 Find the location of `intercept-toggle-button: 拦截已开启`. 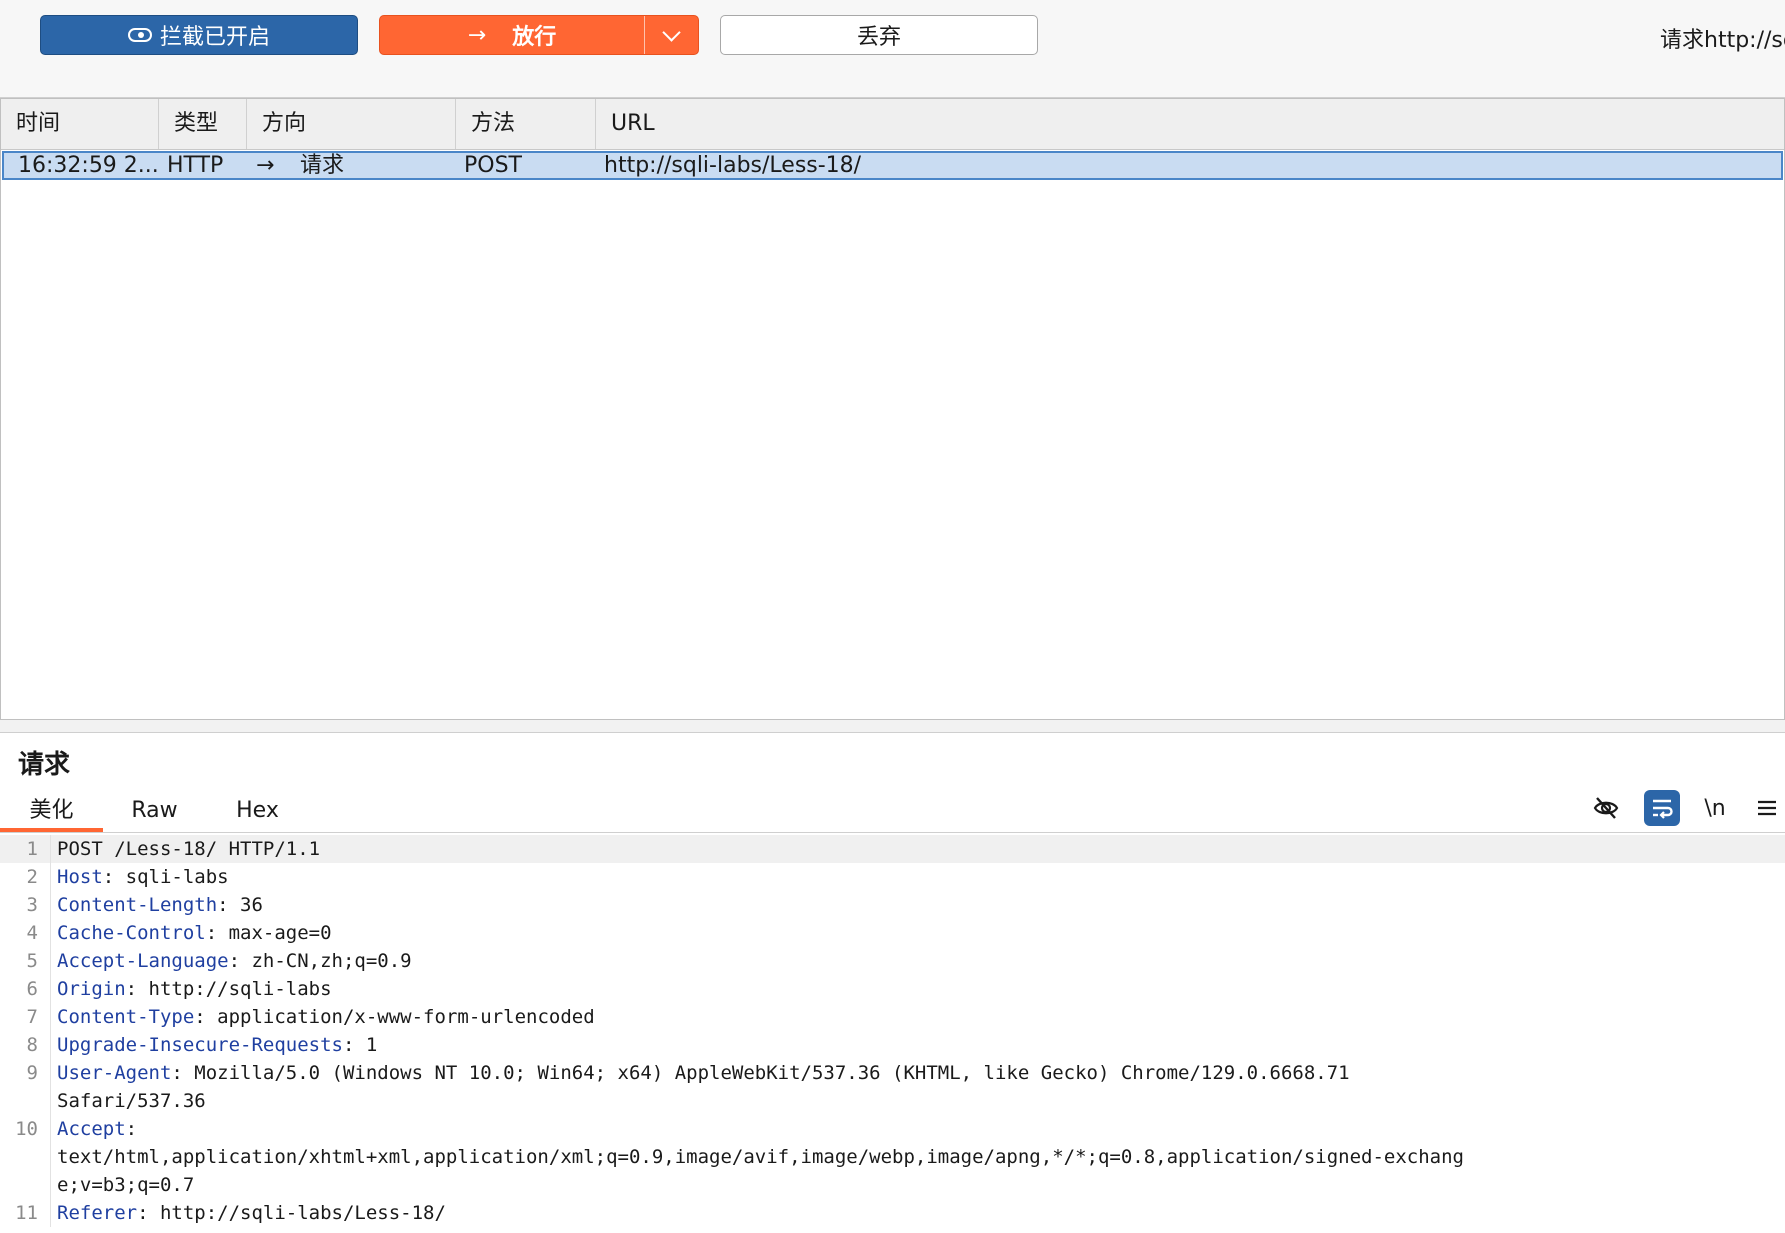

intercept-toggle-button: 拦截已开启 is located at coordinates (199, 35).